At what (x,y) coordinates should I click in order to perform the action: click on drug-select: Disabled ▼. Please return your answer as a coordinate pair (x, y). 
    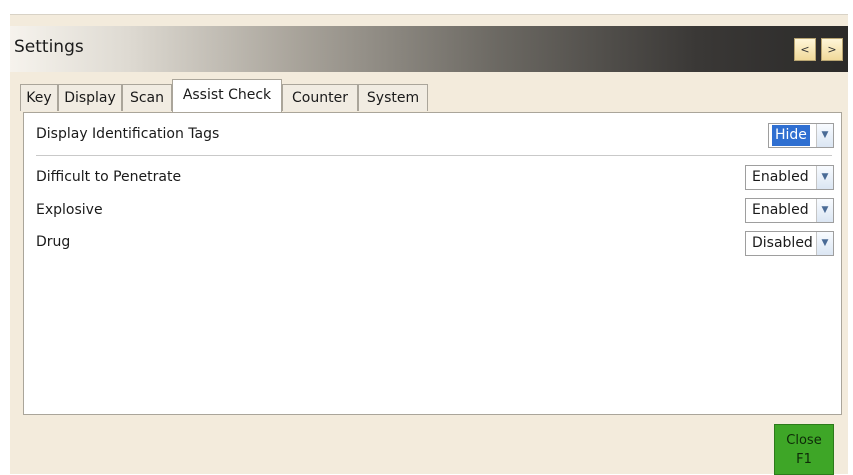
    Looking at the image, I should click on (789, 243).